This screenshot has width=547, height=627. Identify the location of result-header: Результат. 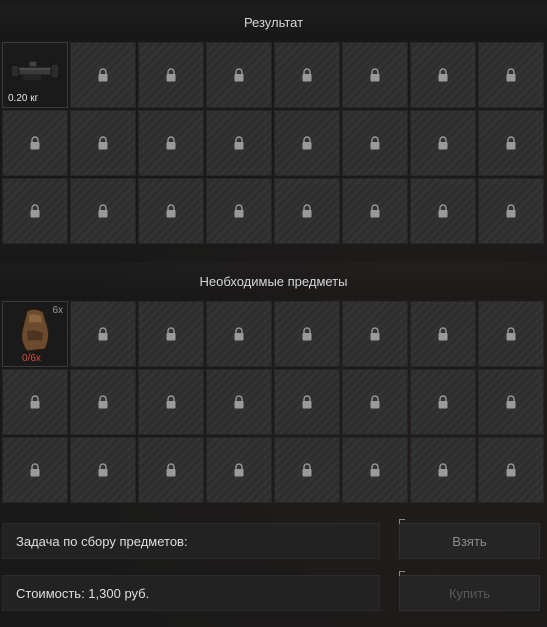
(273, 22).